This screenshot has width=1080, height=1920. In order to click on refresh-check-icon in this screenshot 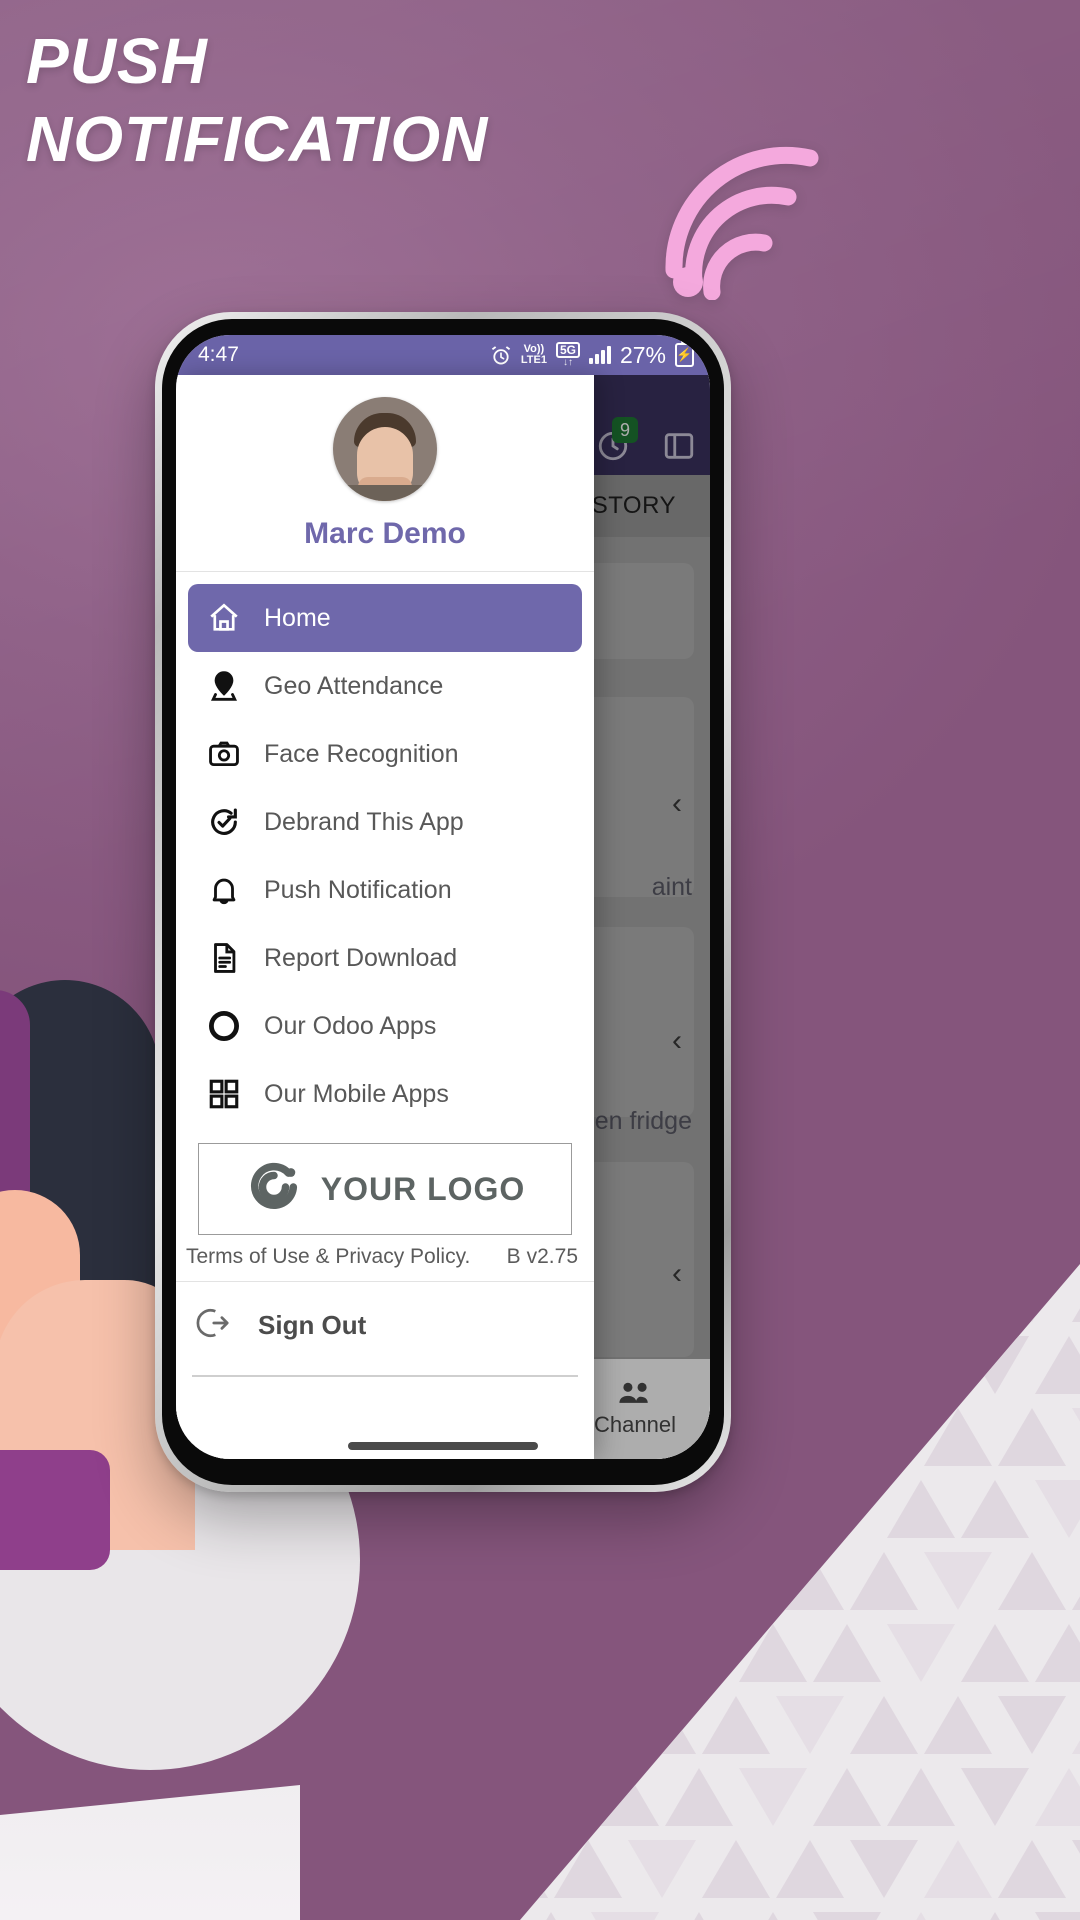, I will do `click(224, 822)`.